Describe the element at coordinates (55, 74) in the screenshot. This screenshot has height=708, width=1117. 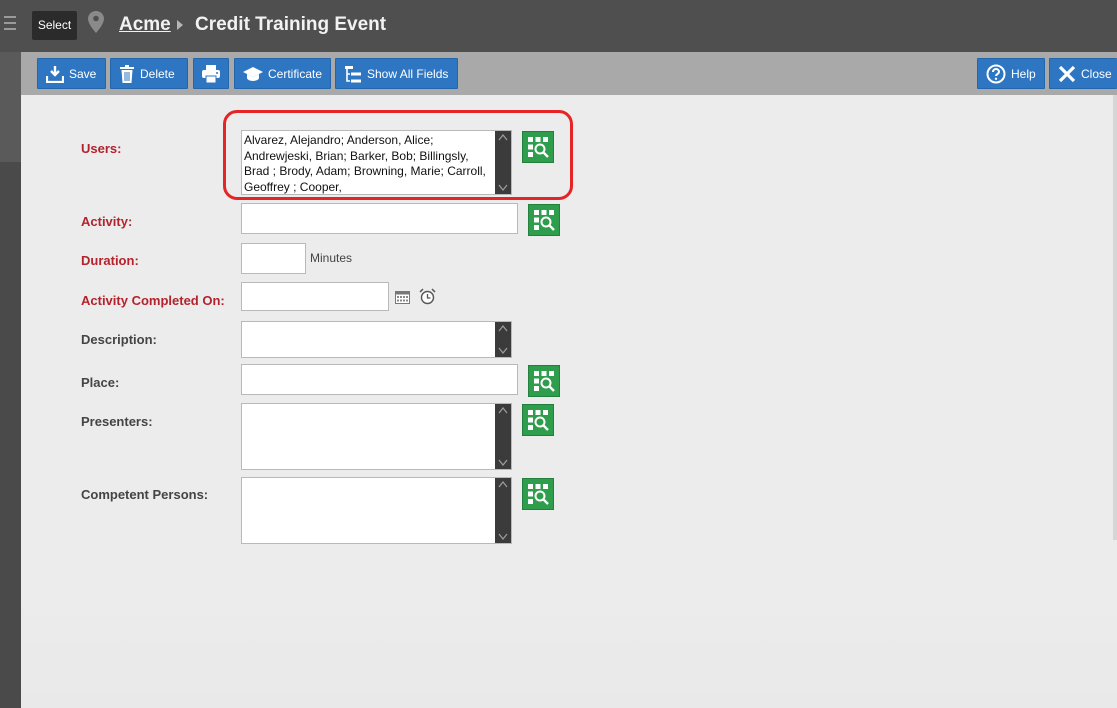
I see `download-icon` at that location.